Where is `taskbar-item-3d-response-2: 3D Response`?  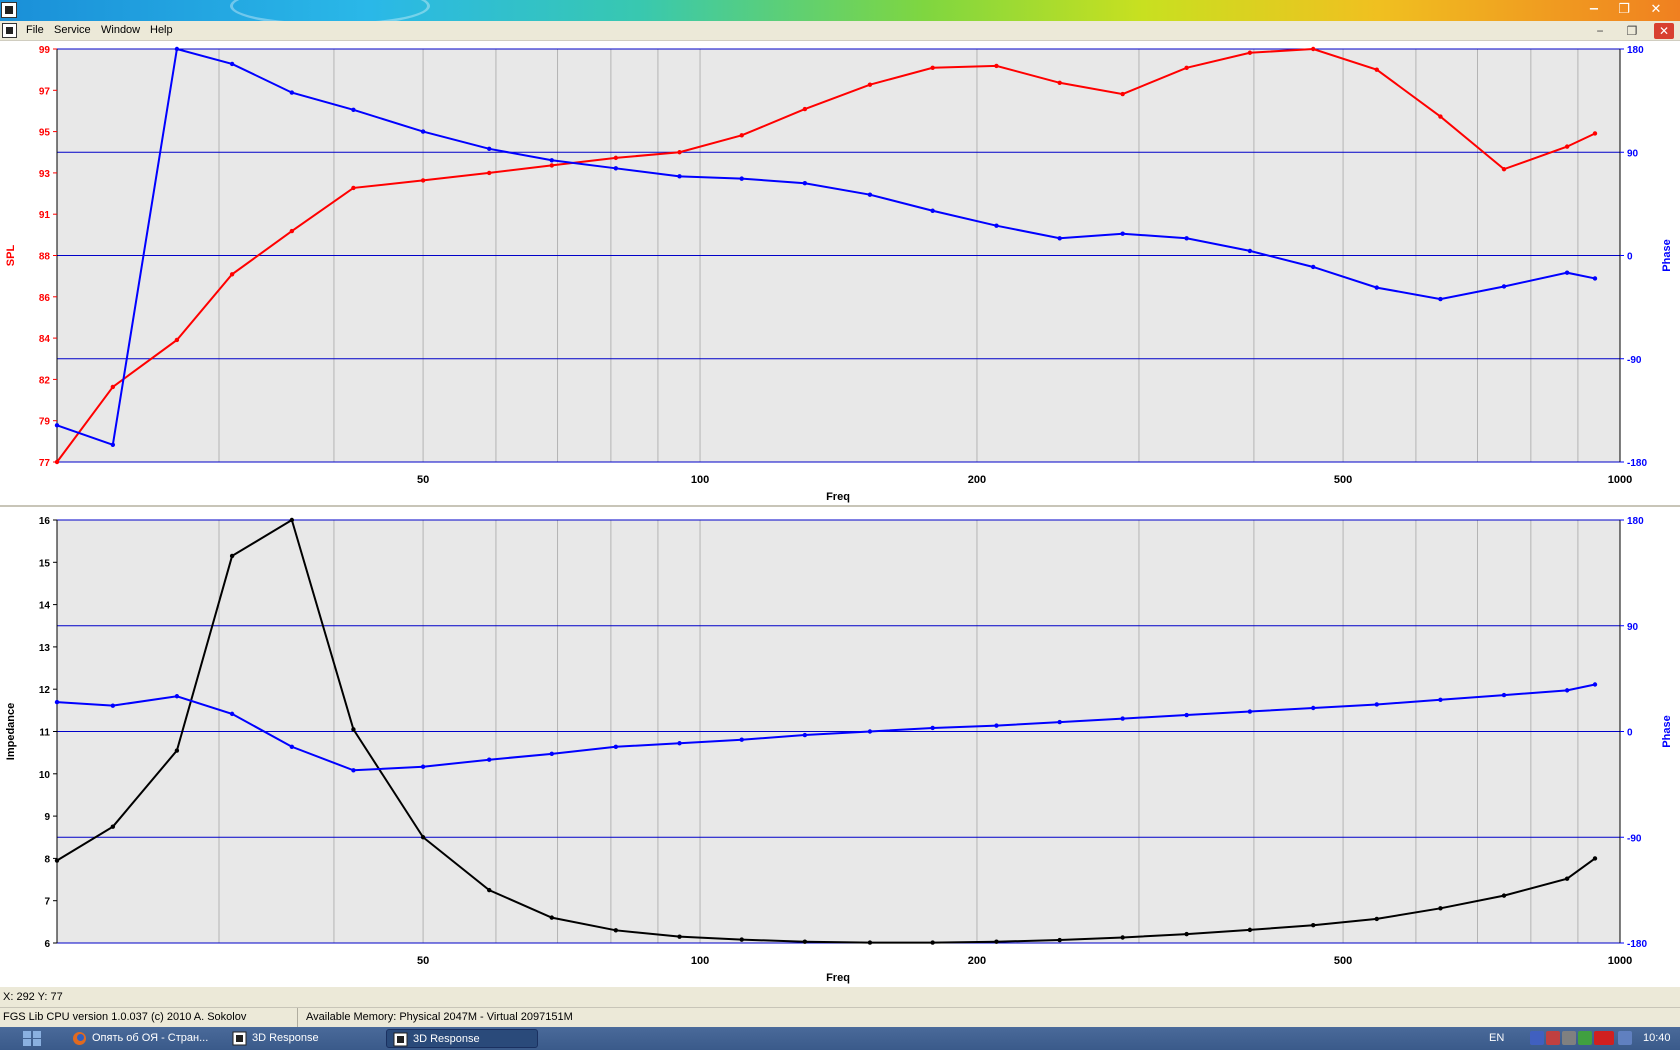
taskbar-item-3d-response-2: 3D Response is located at coordinates (462, 1038).